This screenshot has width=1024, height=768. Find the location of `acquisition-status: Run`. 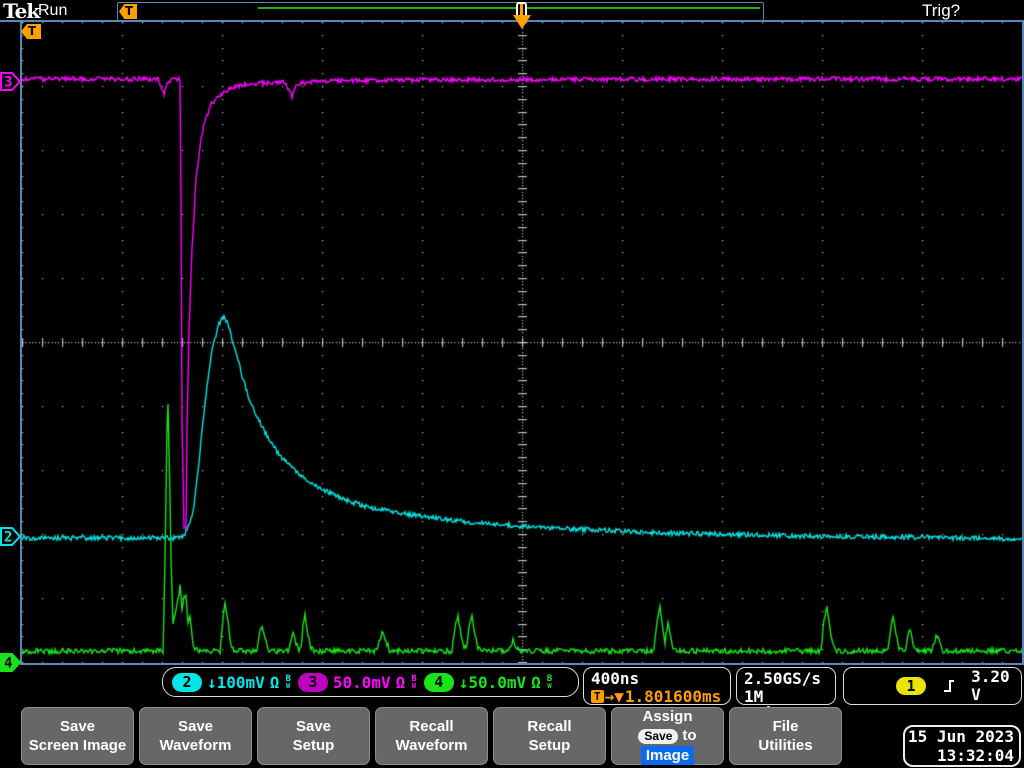

acquisition-status: Run is located at coordinates (53, 10).